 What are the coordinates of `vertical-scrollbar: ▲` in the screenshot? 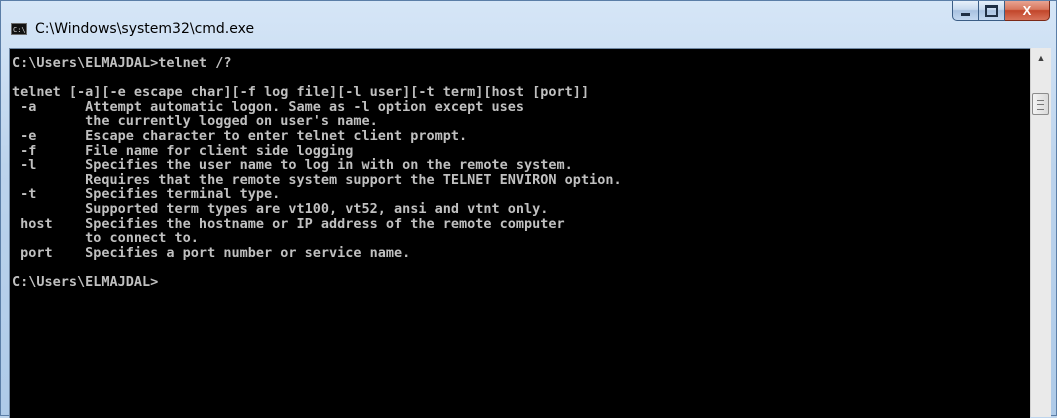 It's located at (1040, 232).